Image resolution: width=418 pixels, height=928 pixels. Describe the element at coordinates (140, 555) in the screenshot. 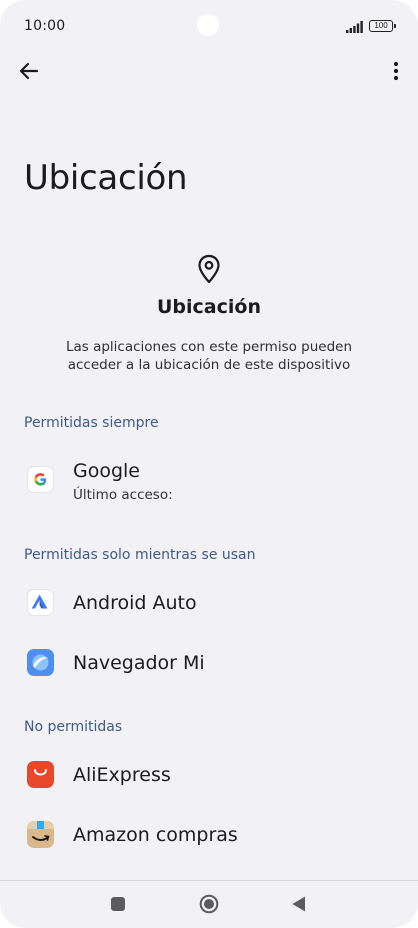

I see `section-label-while-in-use: Permitidas solo mientras se usan` at that location.